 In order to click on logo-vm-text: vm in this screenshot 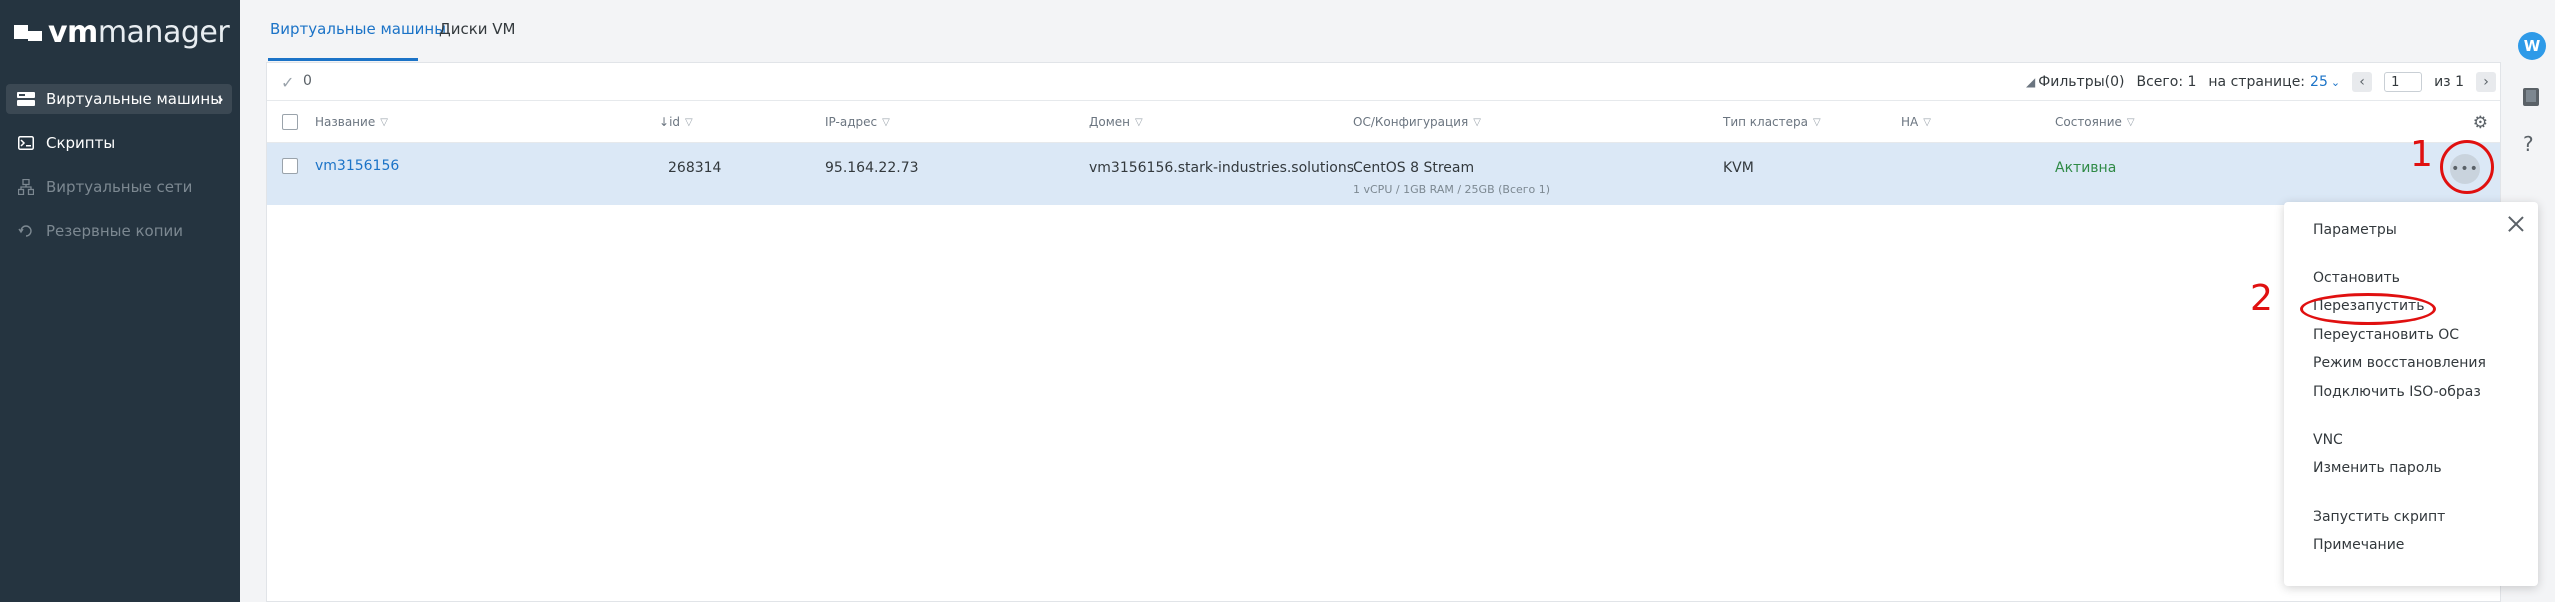, I will do `click(73, 32)`.